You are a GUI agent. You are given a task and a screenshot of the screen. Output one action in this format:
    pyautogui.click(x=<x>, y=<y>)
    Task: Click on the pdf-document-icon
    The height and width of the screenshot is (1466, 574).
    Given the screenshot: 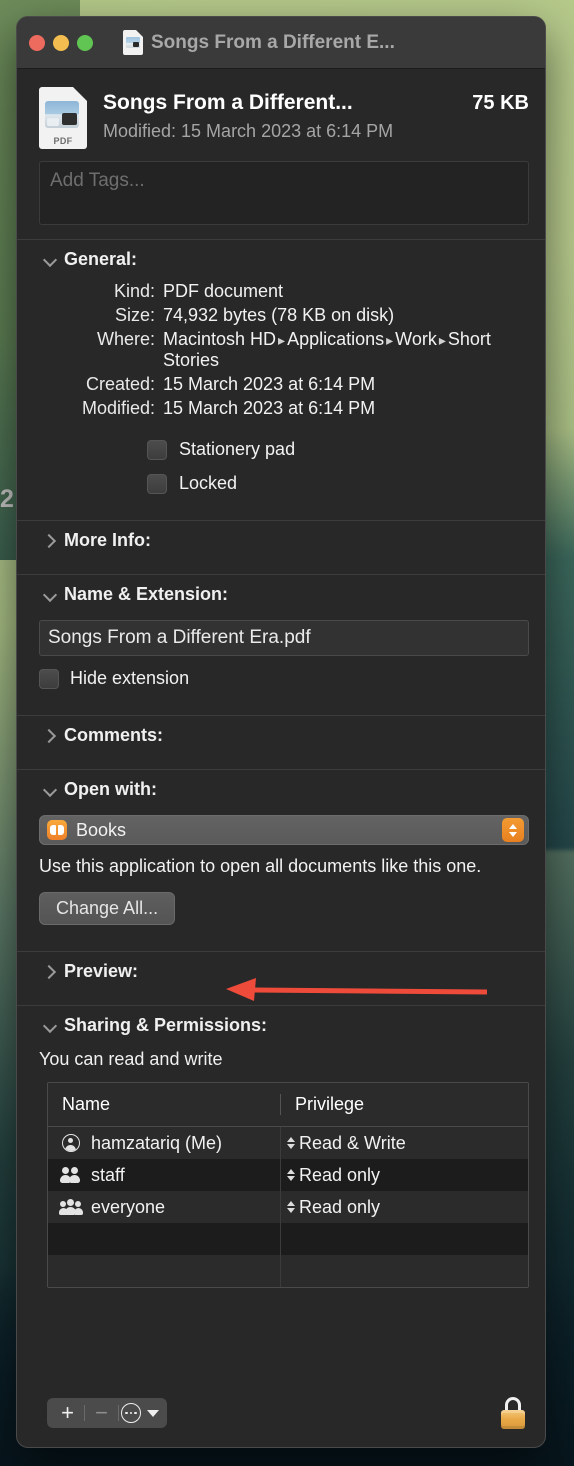 What is the action you would take?
    pyautogui.click(x=133, y=42)
    